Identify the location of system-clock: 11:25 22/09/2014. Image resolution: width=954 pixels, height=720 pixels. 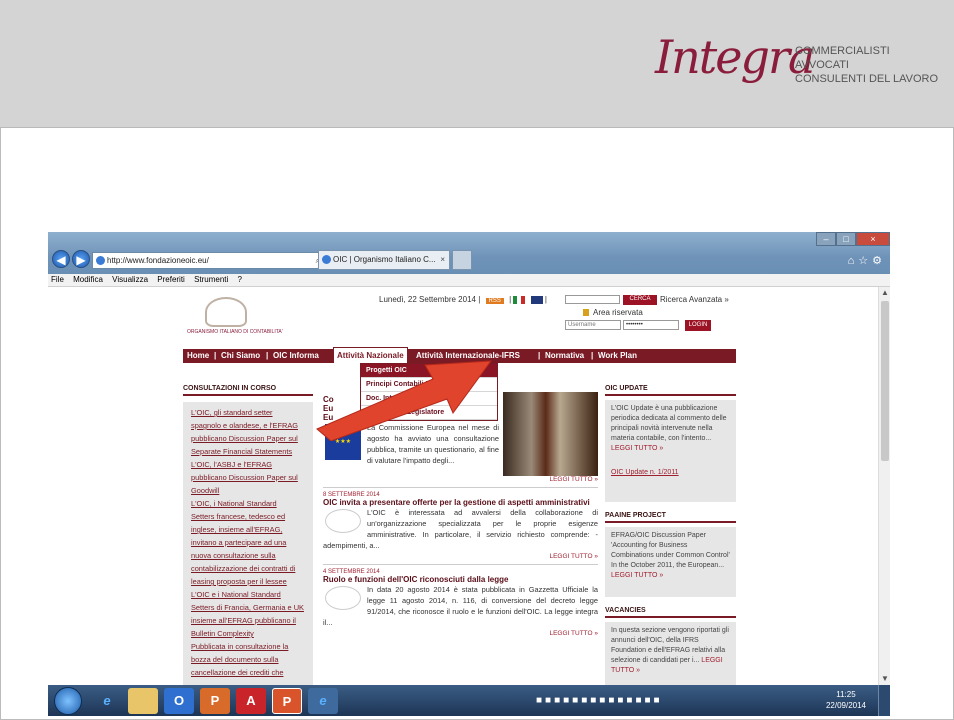
(846, 700).